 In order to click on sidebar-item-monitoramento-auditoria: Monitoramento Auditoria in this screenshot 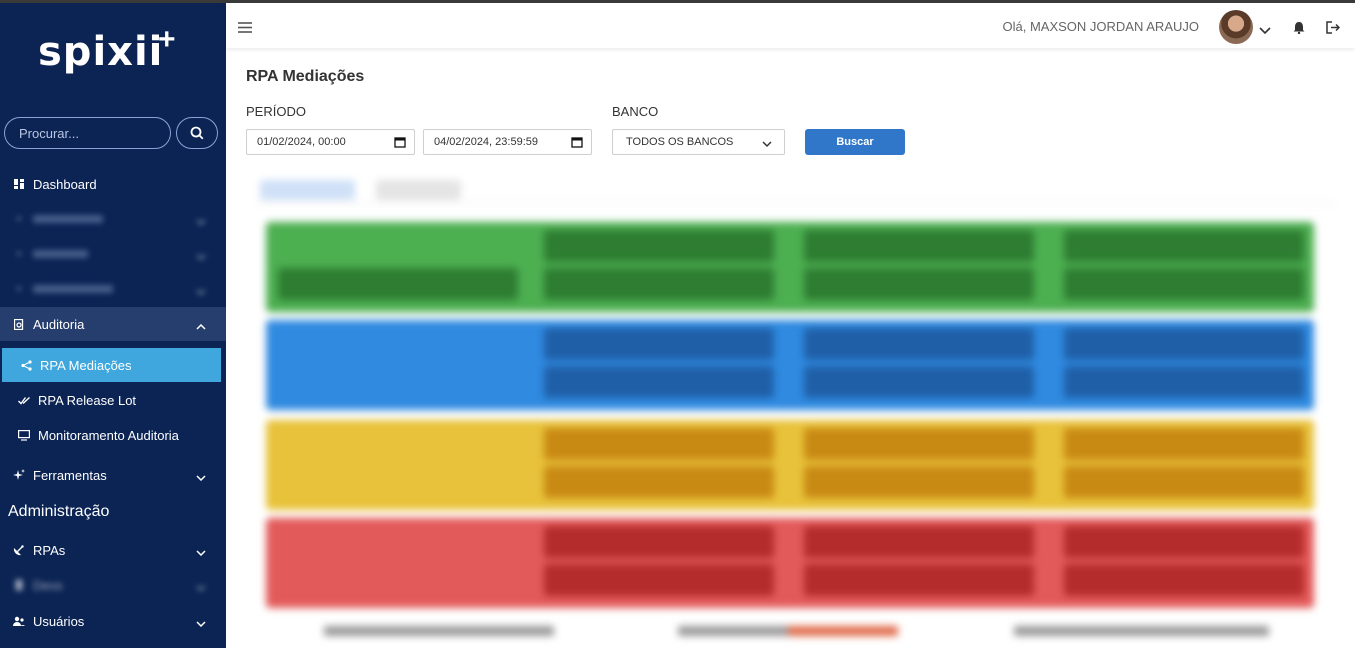, I will do `click(113, 435)`.